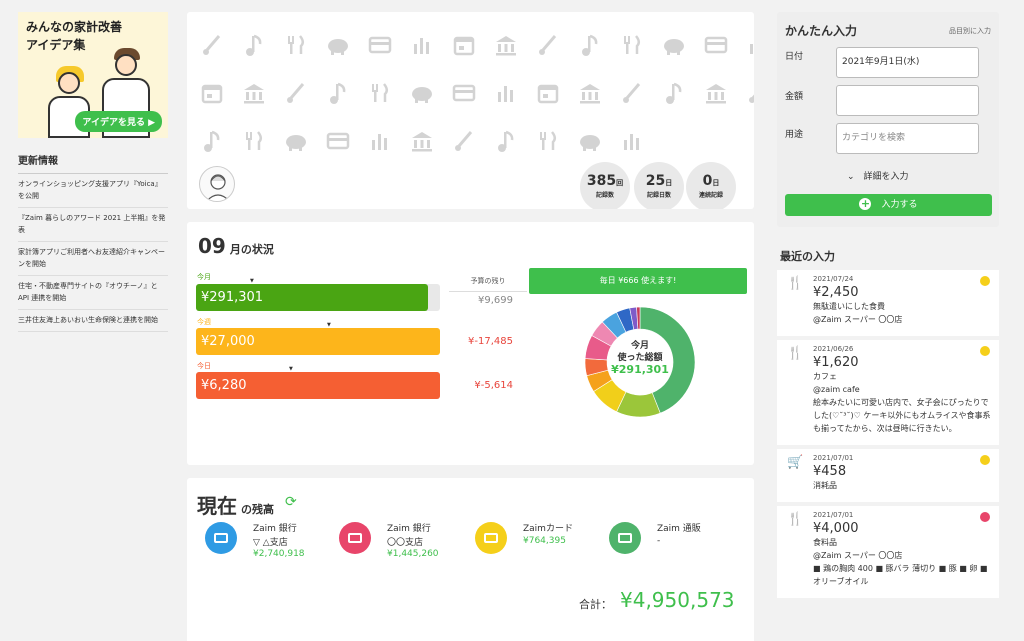 The width and height of the screenshot is (1024, 641). What do you see at coordinates (639, 346) in the screenshot?
I see `donut-label-line1: 今月` at bounding box center [639, 346].